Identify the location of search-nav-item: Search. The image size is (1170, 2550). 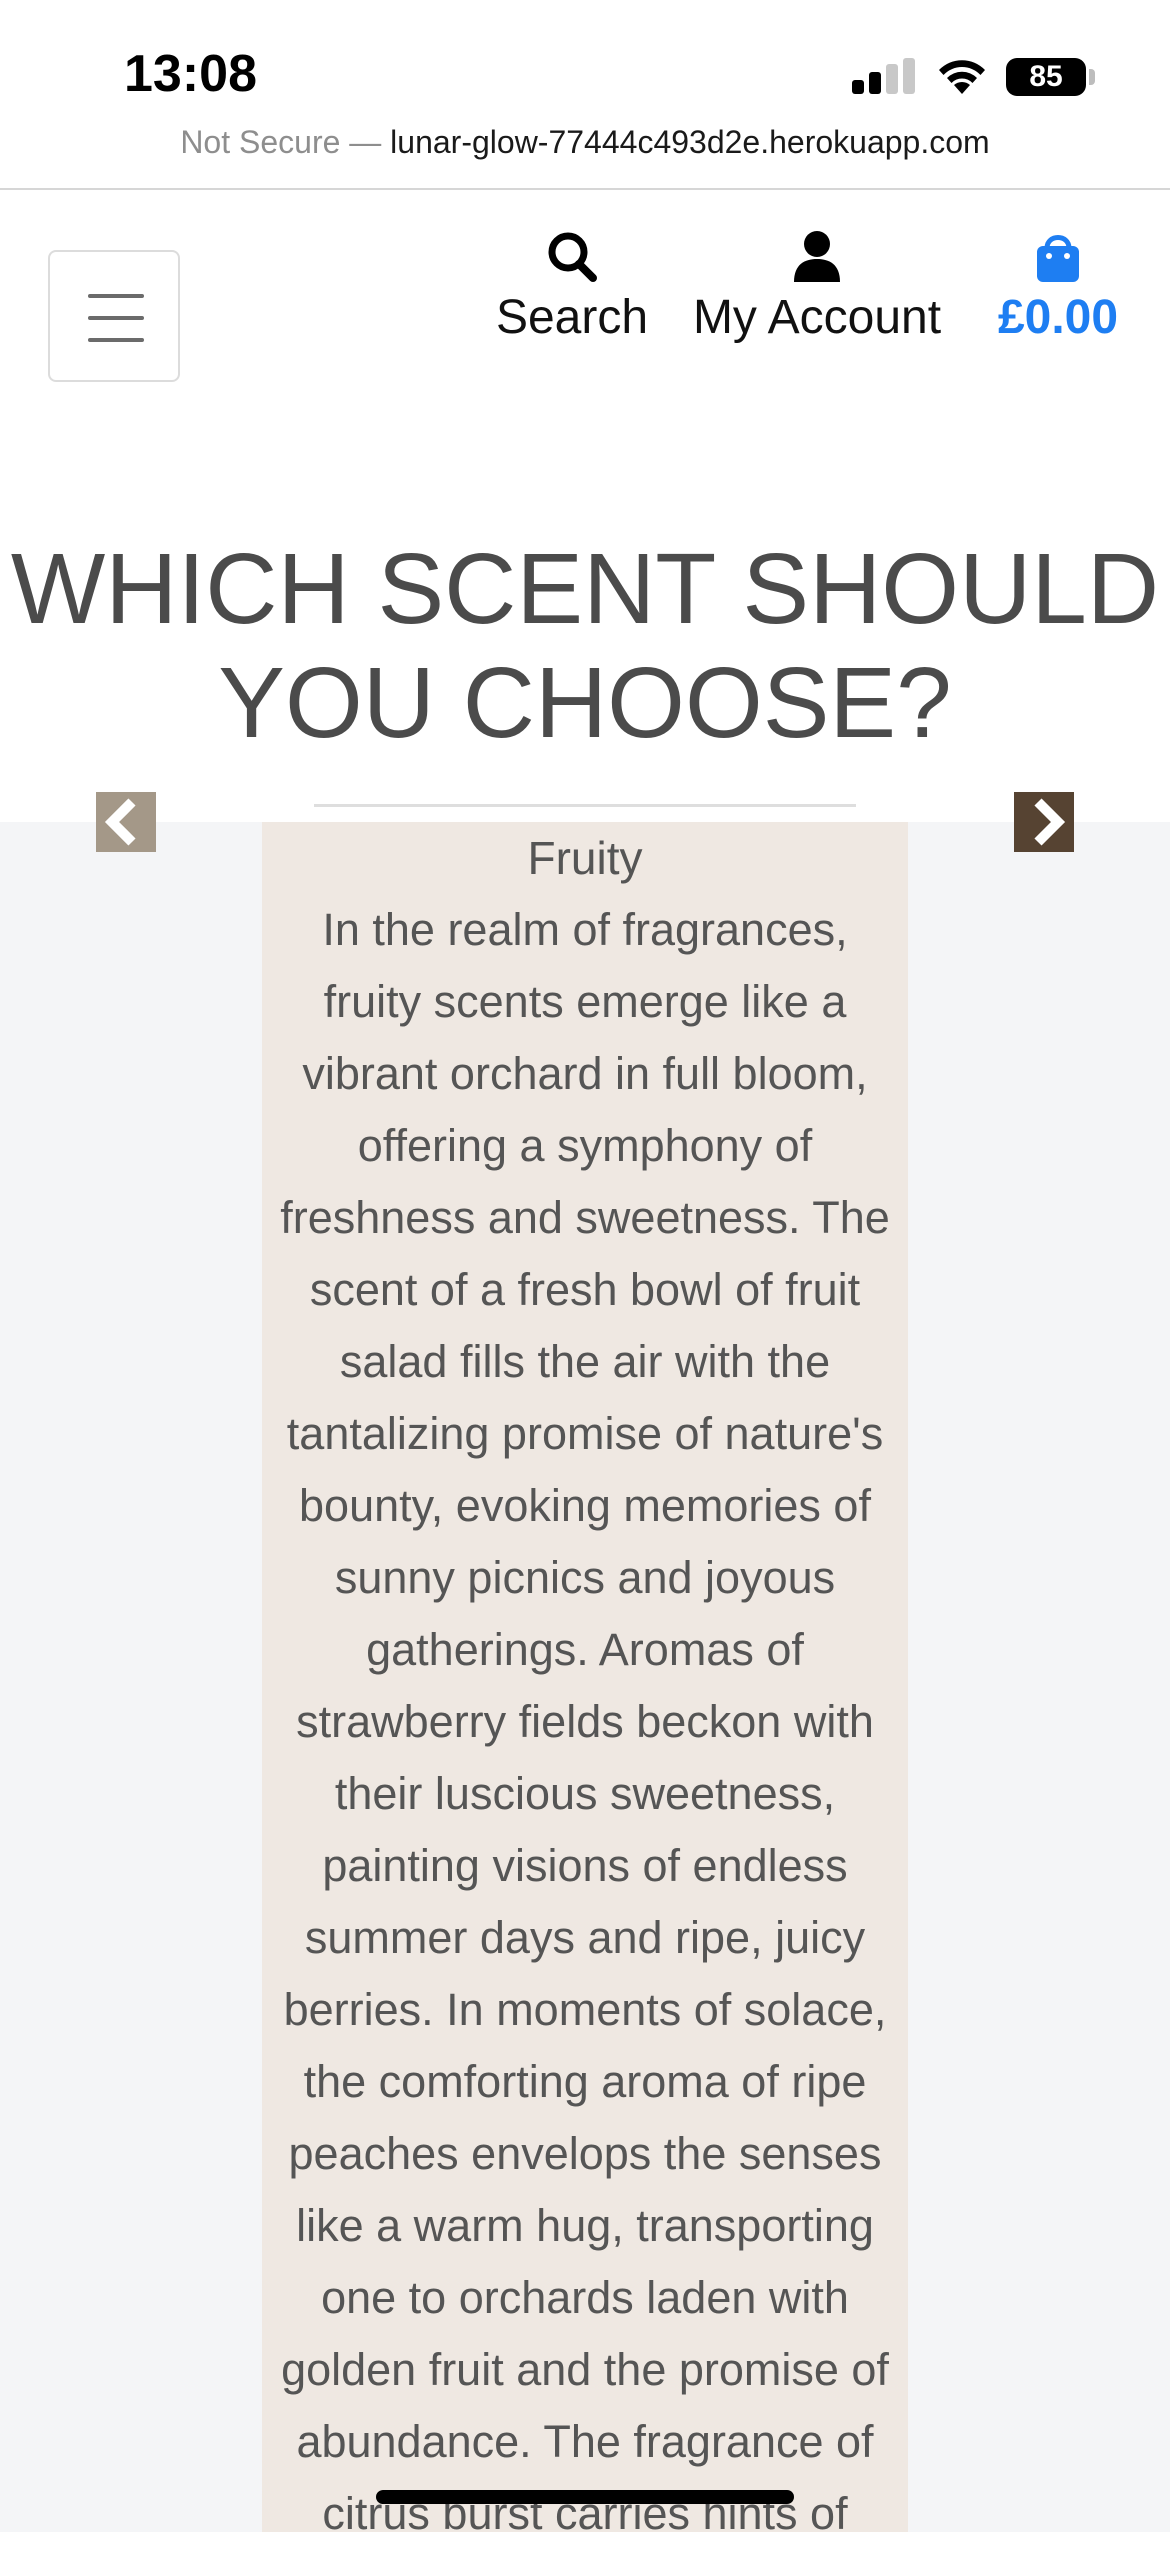
(572, 285).